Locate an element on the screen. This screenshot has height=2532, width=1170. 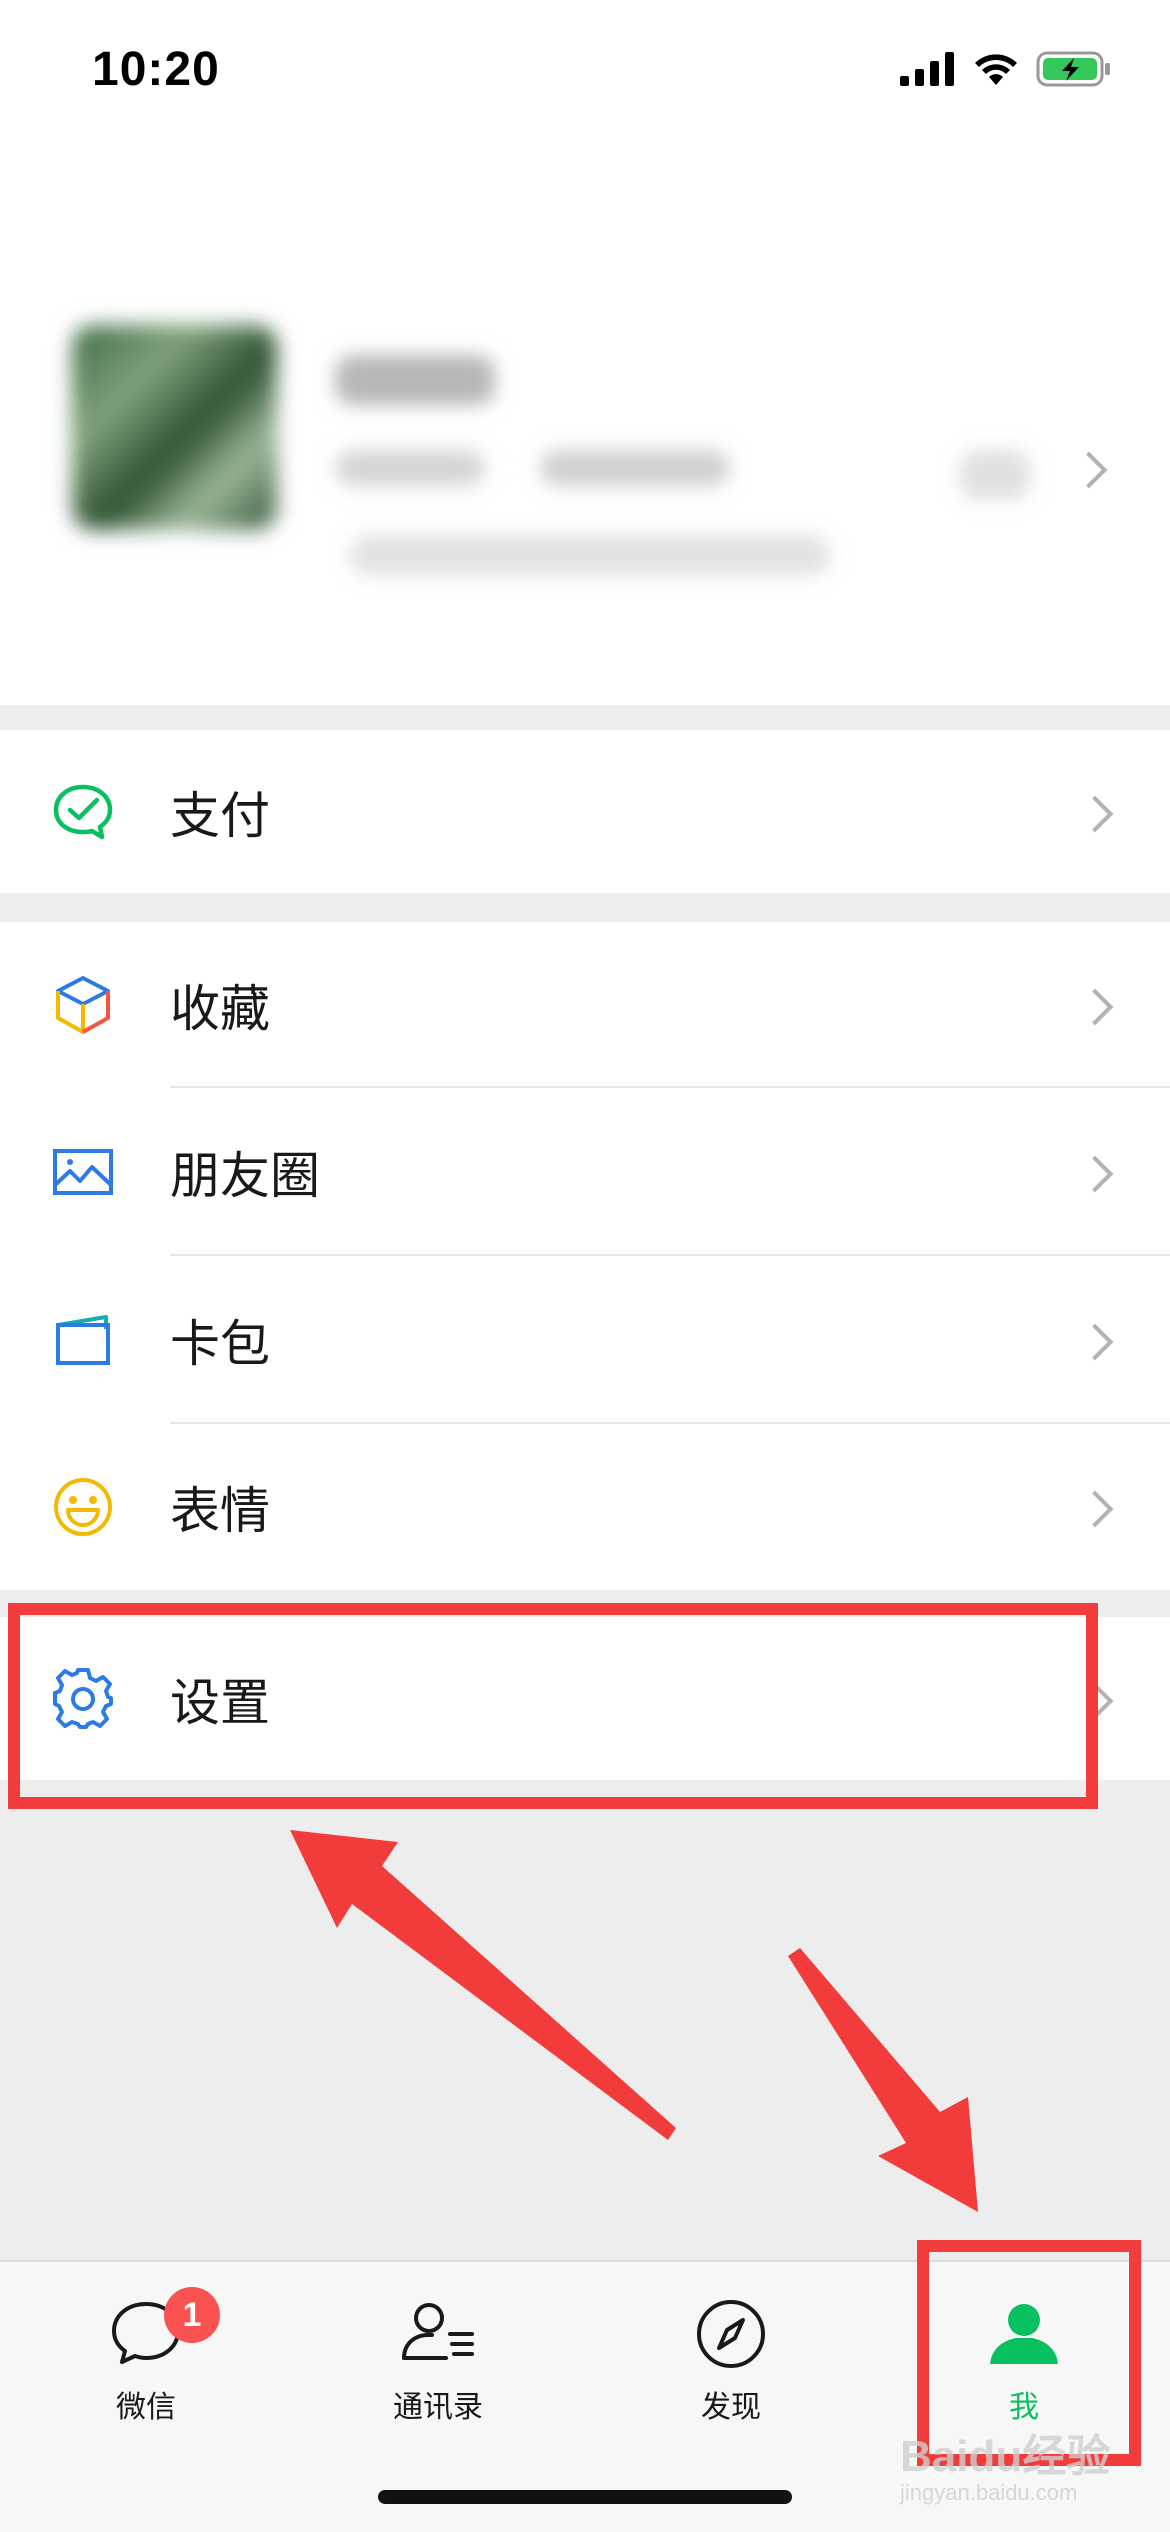
card-wallet-icon is located at coordinates (83, 1340).